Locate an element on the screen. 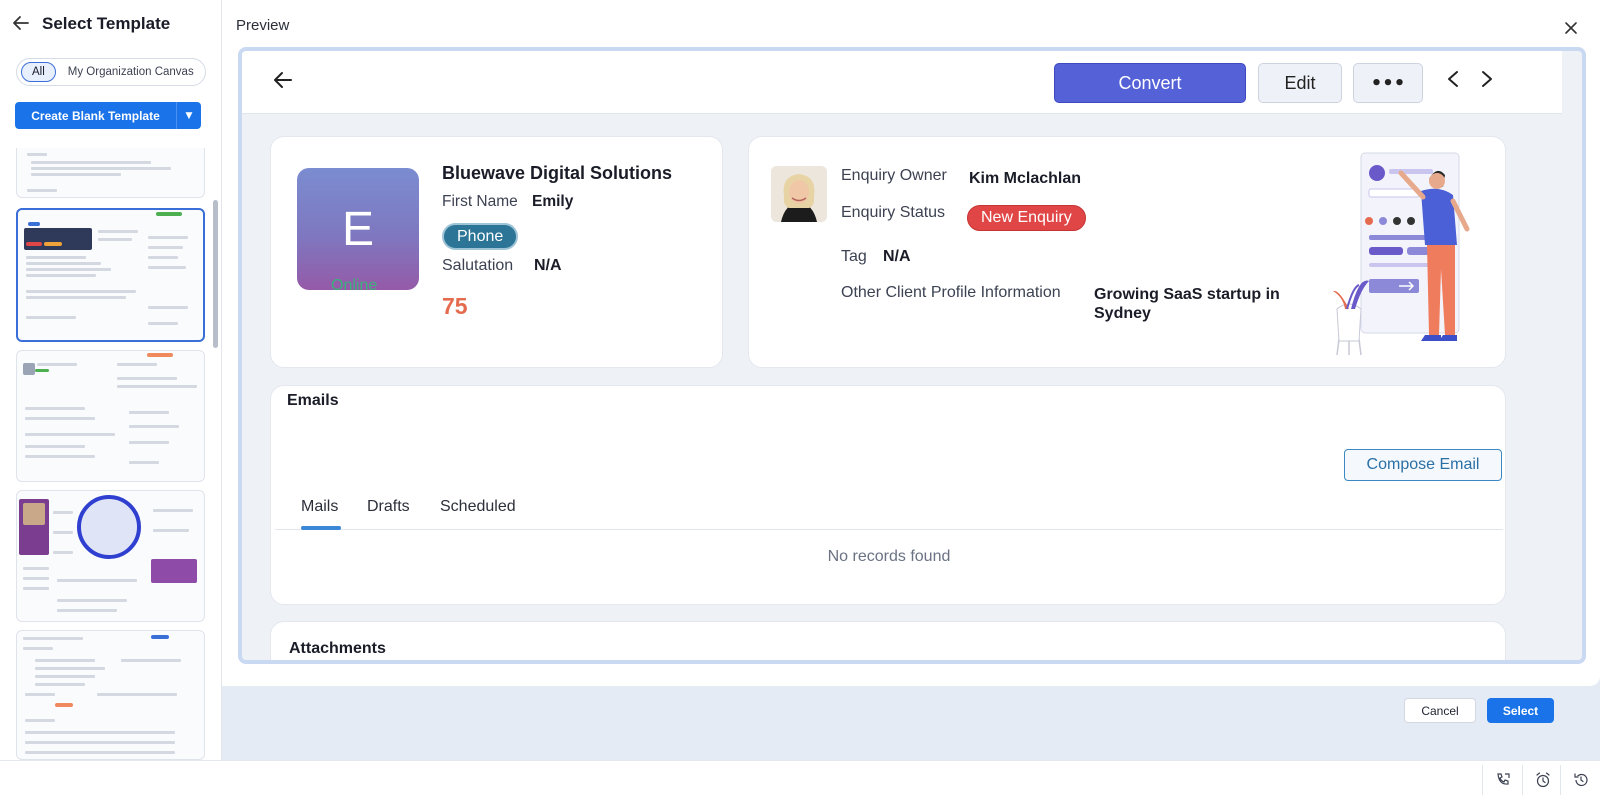  attachments-title: Attachments is located at coordinates (337, 648).